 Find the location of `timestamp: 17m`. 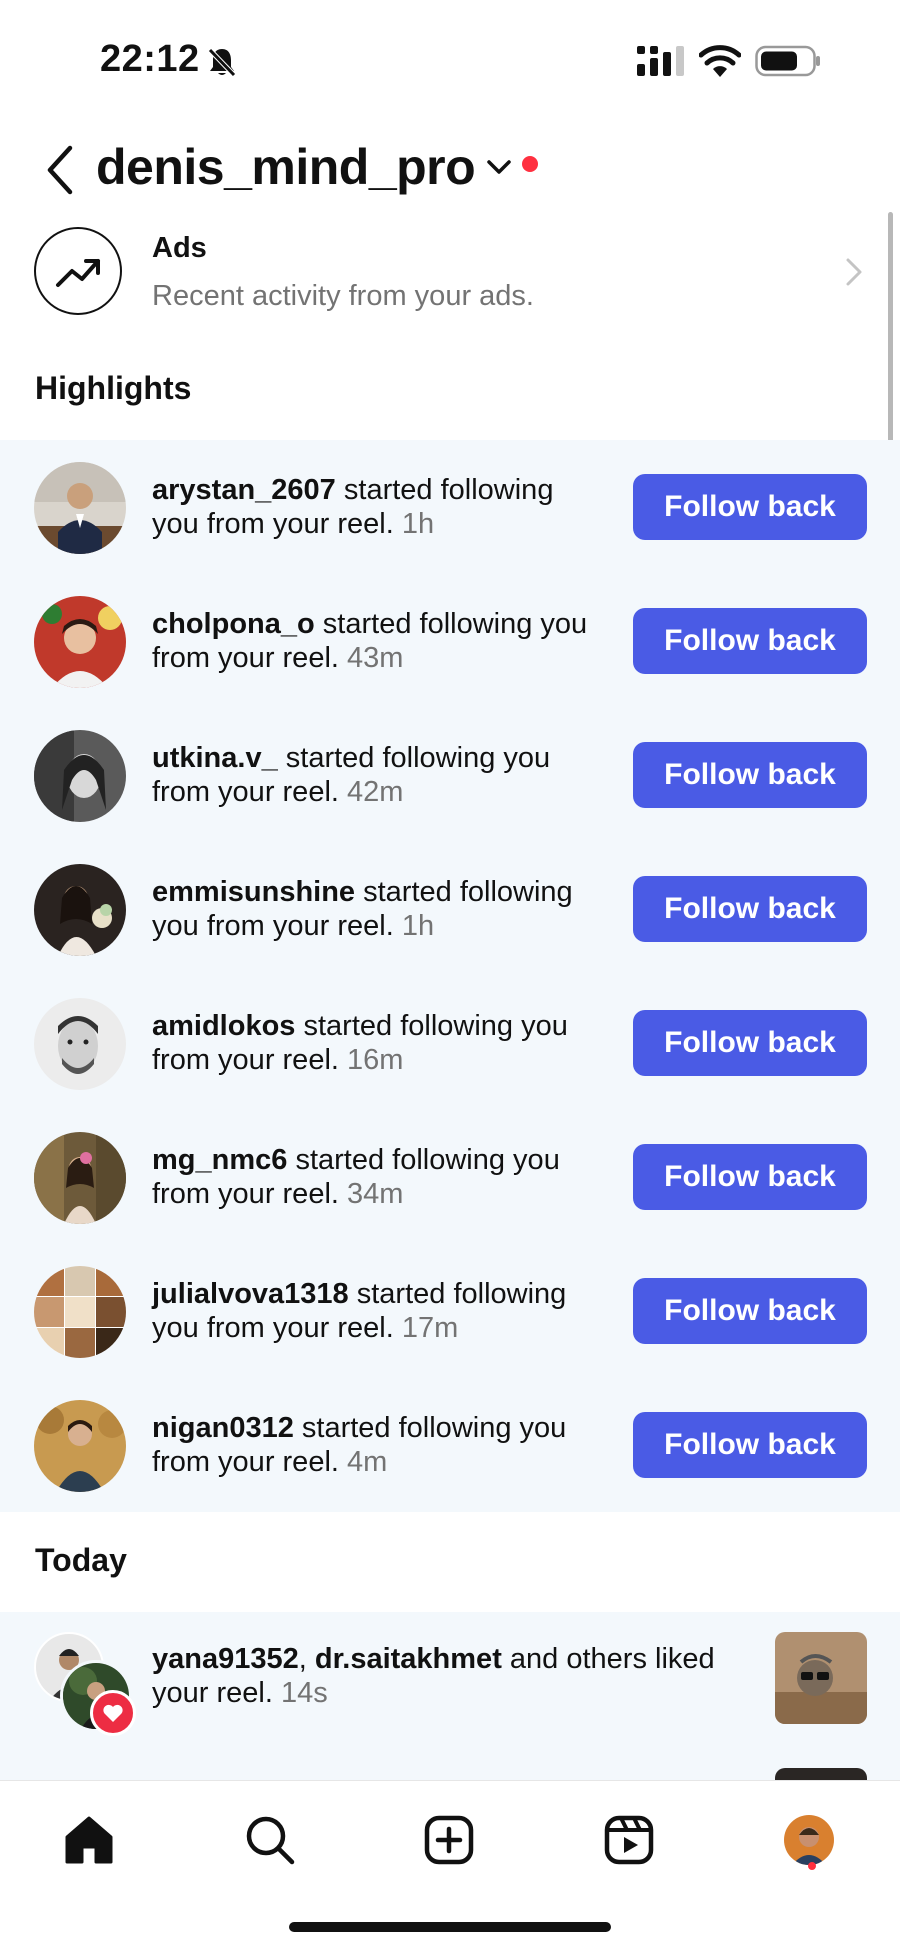

timestamp: 17m is located at coordinates (430, 1328).